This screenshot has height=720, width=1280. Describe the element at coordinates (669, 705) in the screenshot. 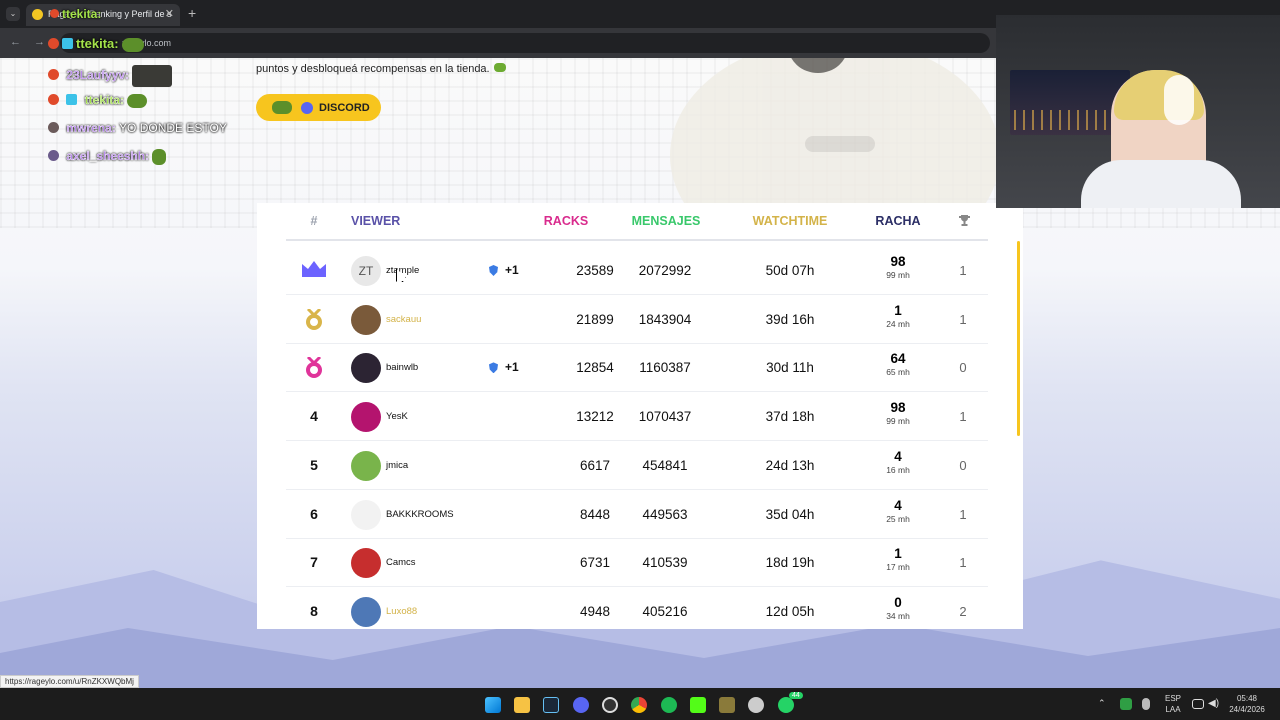

I see `spotify-icon` at that location.